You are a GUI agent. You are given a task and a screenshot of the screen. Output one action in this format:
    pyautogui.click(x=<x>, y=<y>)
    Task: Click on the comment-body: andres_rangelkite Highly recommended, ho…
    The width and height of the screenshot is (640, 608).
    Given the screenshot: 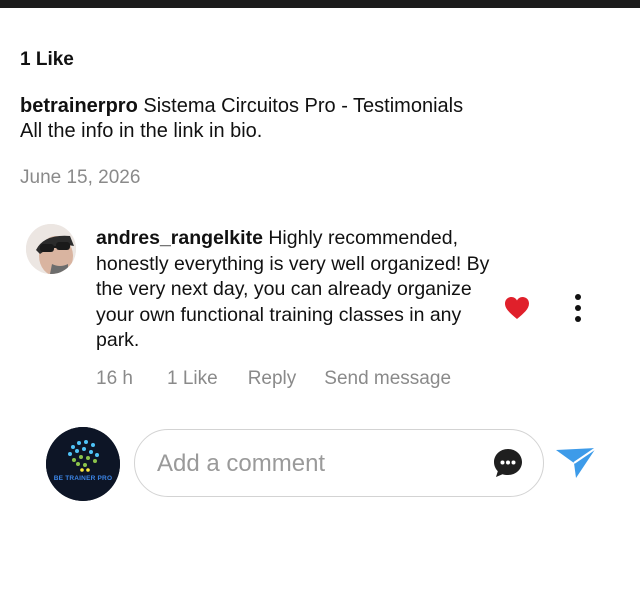 What is the action you would take?
    pyautogui.click(x=301, y=290)
    